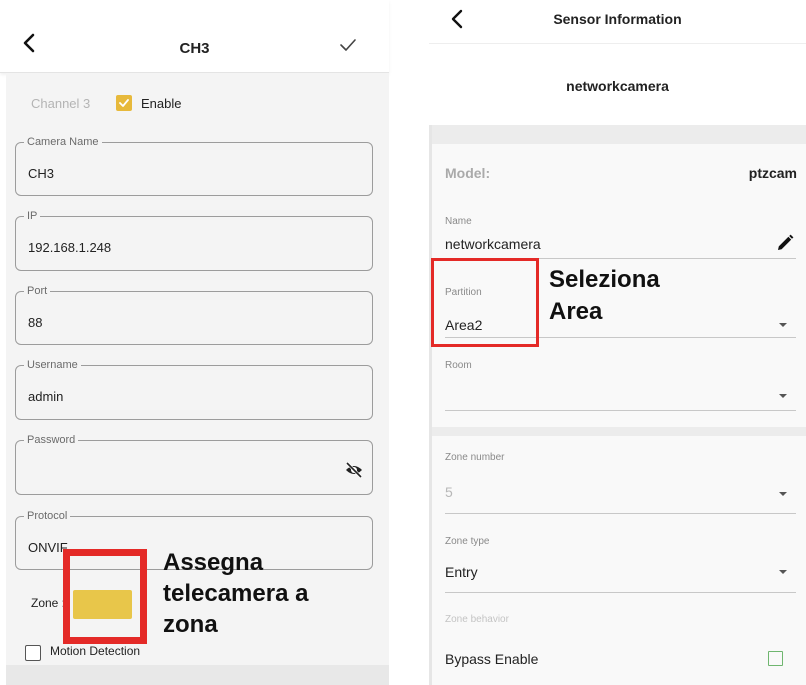  What do you see at coordinates (95, 651) in the screenshot?
I see `motion-detection-label: Motion Detection` at bounding box center [95, 651].